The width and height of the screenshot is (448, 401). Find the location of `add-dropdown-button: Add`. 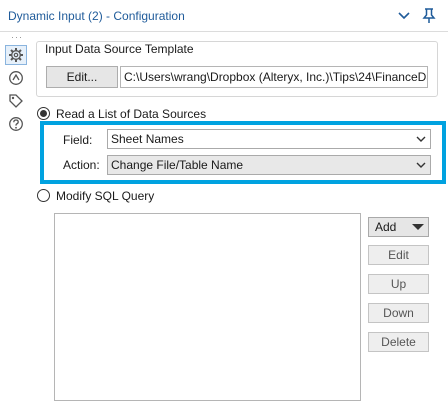

add-dropdown-button: Add is located at coordinates (398, 227).